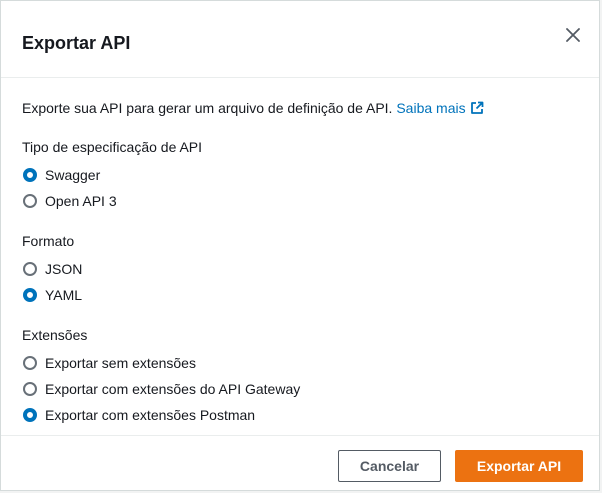  I want to click on learn-more-label: Saiba mais, so click(431, 108).